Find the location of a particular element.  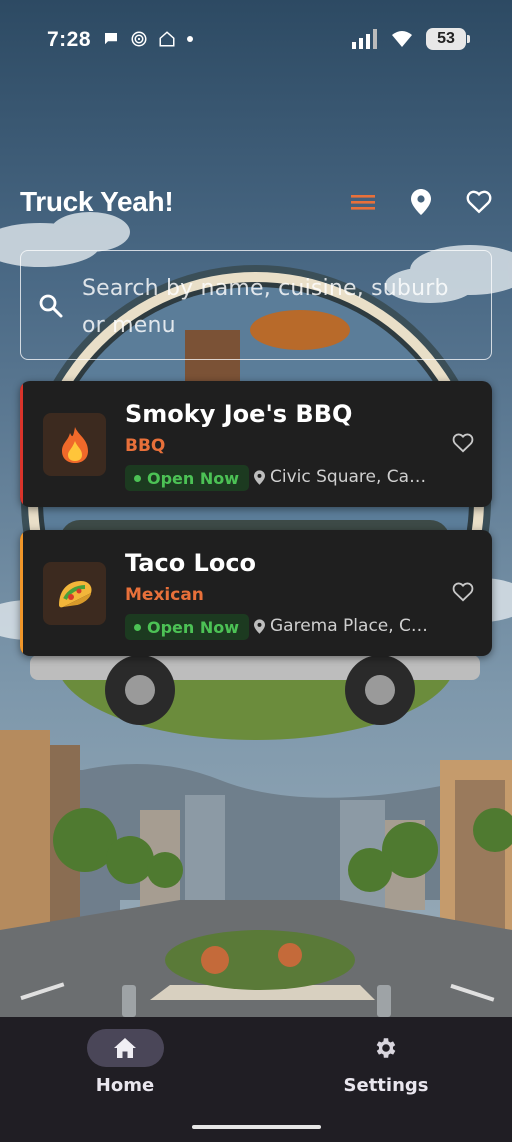

truck-name: Smoky Joe's BBQ is located at coordinates (239, 414).